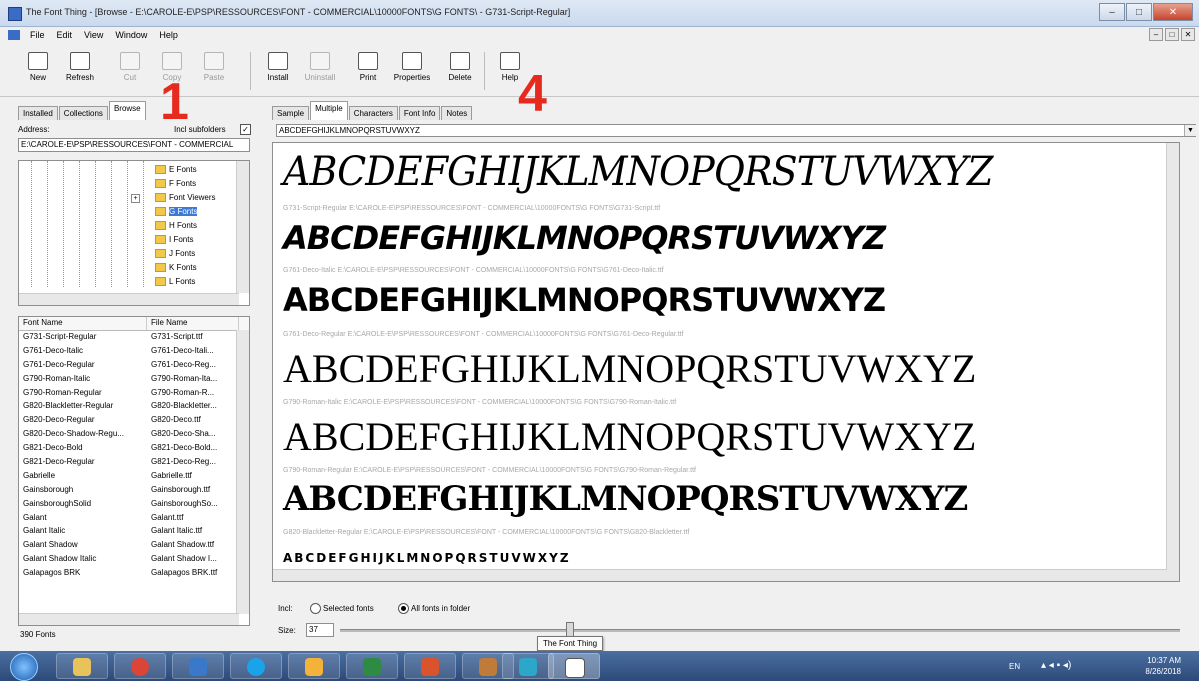 Image resolution: width=1199 pixels, height=681 pixels. What do you see at coordinates (320, 630) in the screenshot?
I see `size-input: 37` at bounding box center [320, 630].